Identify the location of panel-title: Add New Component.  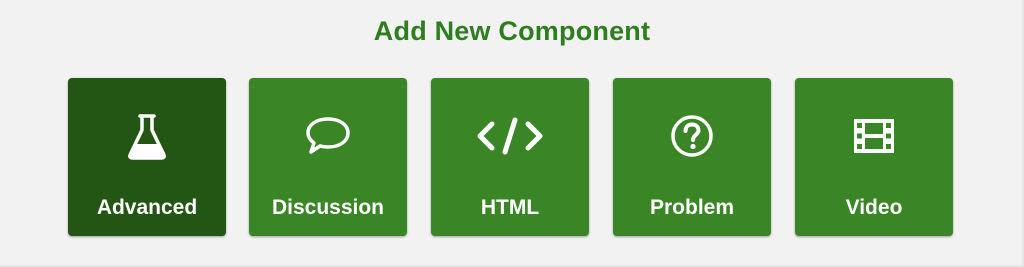
(512, 31).